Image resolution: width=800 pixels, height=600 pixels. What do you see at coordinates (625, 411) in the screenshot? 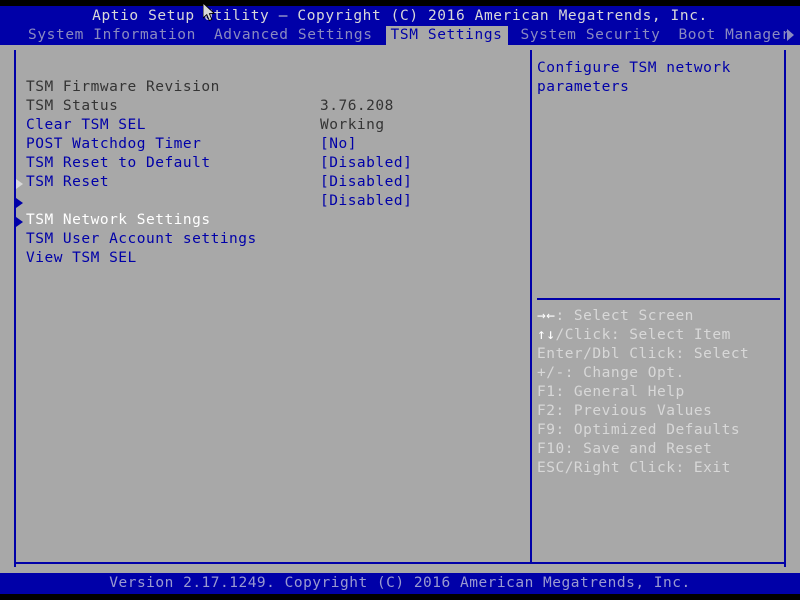
I see `legend-previous-values: F2: Previous Values` at bounding box center [625, 411].